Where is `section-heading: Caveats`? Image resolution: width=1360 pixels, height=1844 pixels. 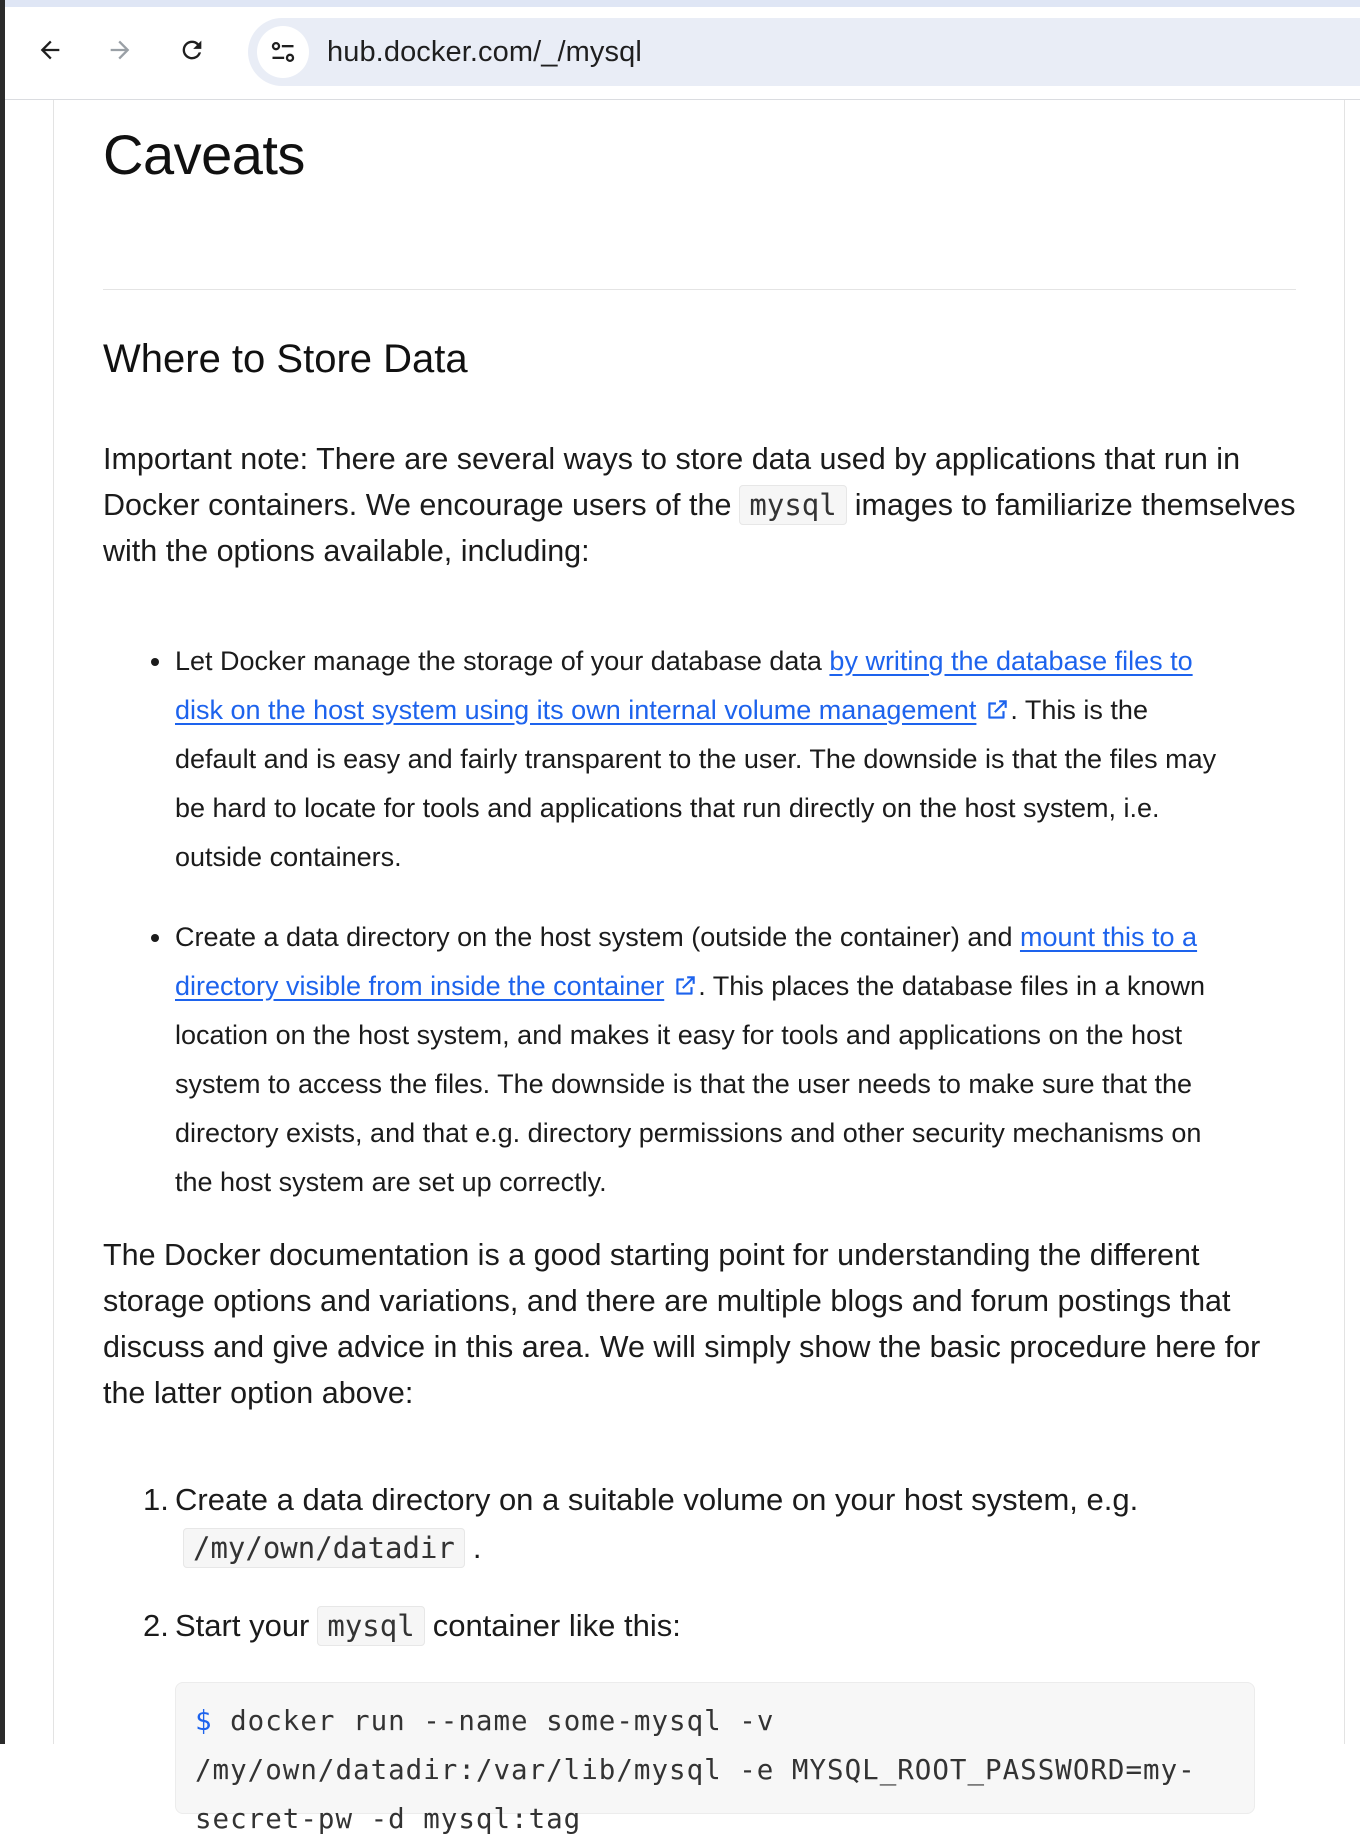 section-heading: Caveats is located at coordinates (204, 154).